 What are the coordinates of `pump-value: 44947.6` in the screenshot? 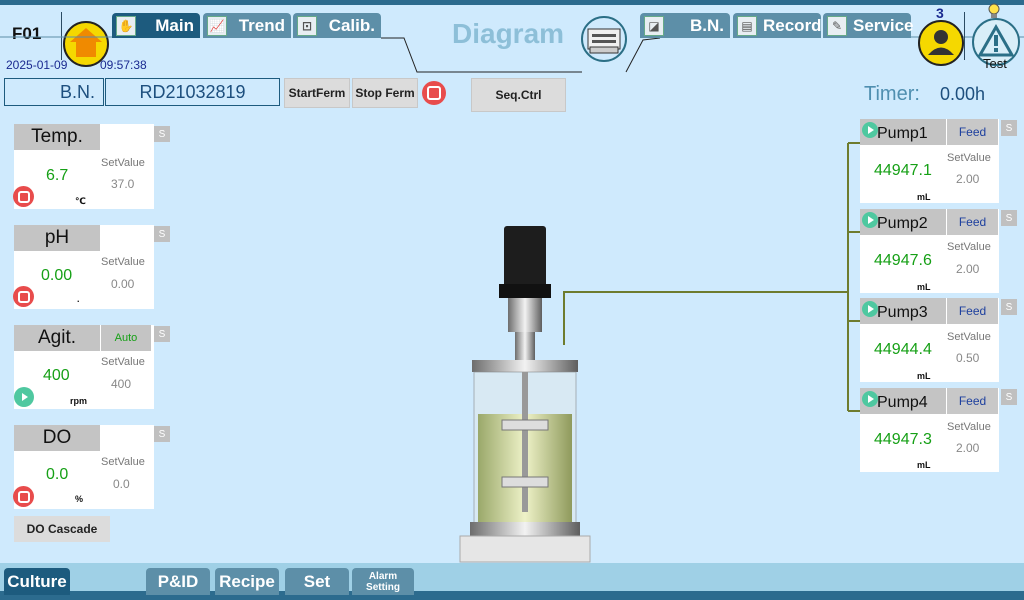 It's located at (903, 261).